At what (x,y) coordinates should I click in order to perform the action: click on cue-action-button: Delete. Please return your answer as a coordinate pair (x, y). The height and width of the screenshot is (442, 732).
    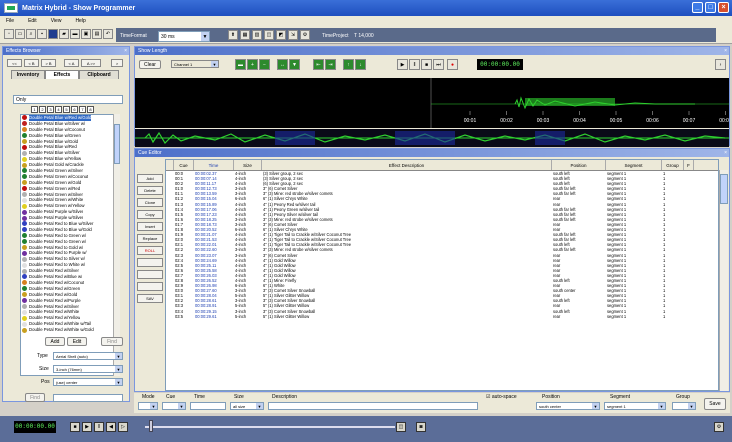
    Looking at the image, I should click on (150, 190).